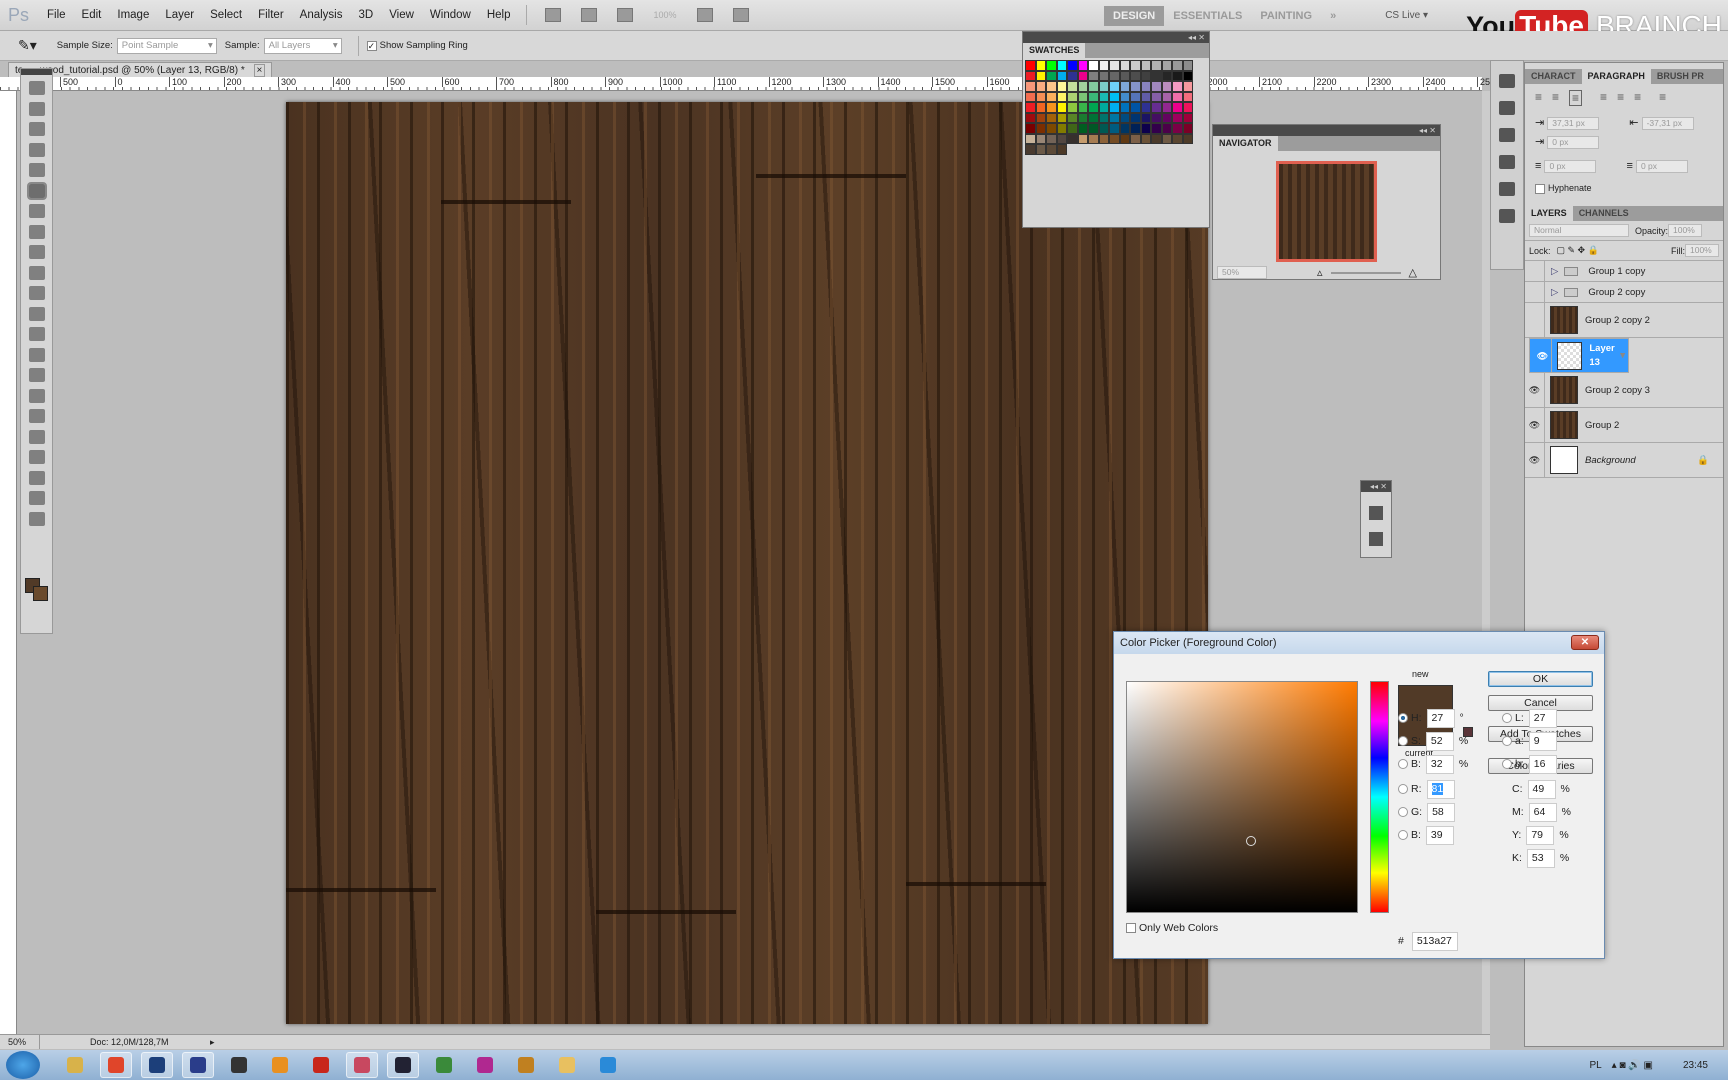  What do you see at coordinates (1439, 835) in the screenshot?
I see `field-b: 39` at bounding box center [1439, 835].